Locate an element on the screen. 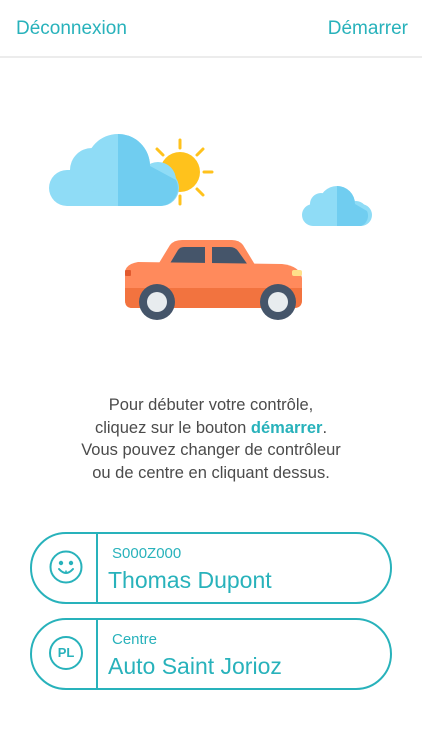 The width and height of the screenshot is (422, 750). cloud-icon is located at coordinates (114, 170).